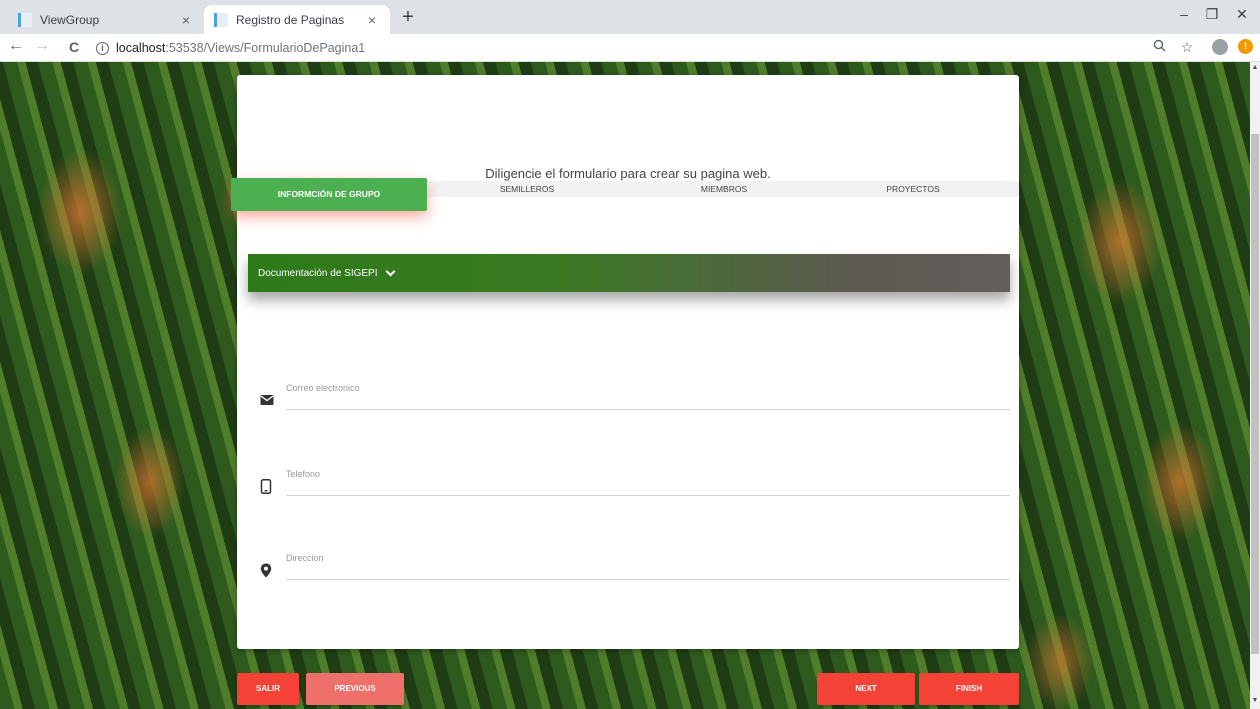 The width and height of the screenshot is (1260, 709). What do you see at coordinates (102, 48) in the screenshot?
I see `site-info-icon: i` at bounding box center [102, 48].